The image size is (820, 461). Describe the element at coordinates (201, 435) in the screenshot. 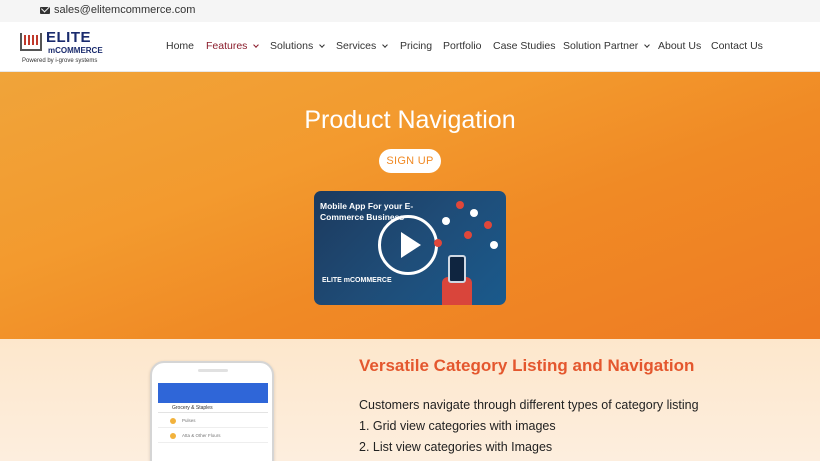

I see `category-row-label: Atta & Other Flours` at that location.